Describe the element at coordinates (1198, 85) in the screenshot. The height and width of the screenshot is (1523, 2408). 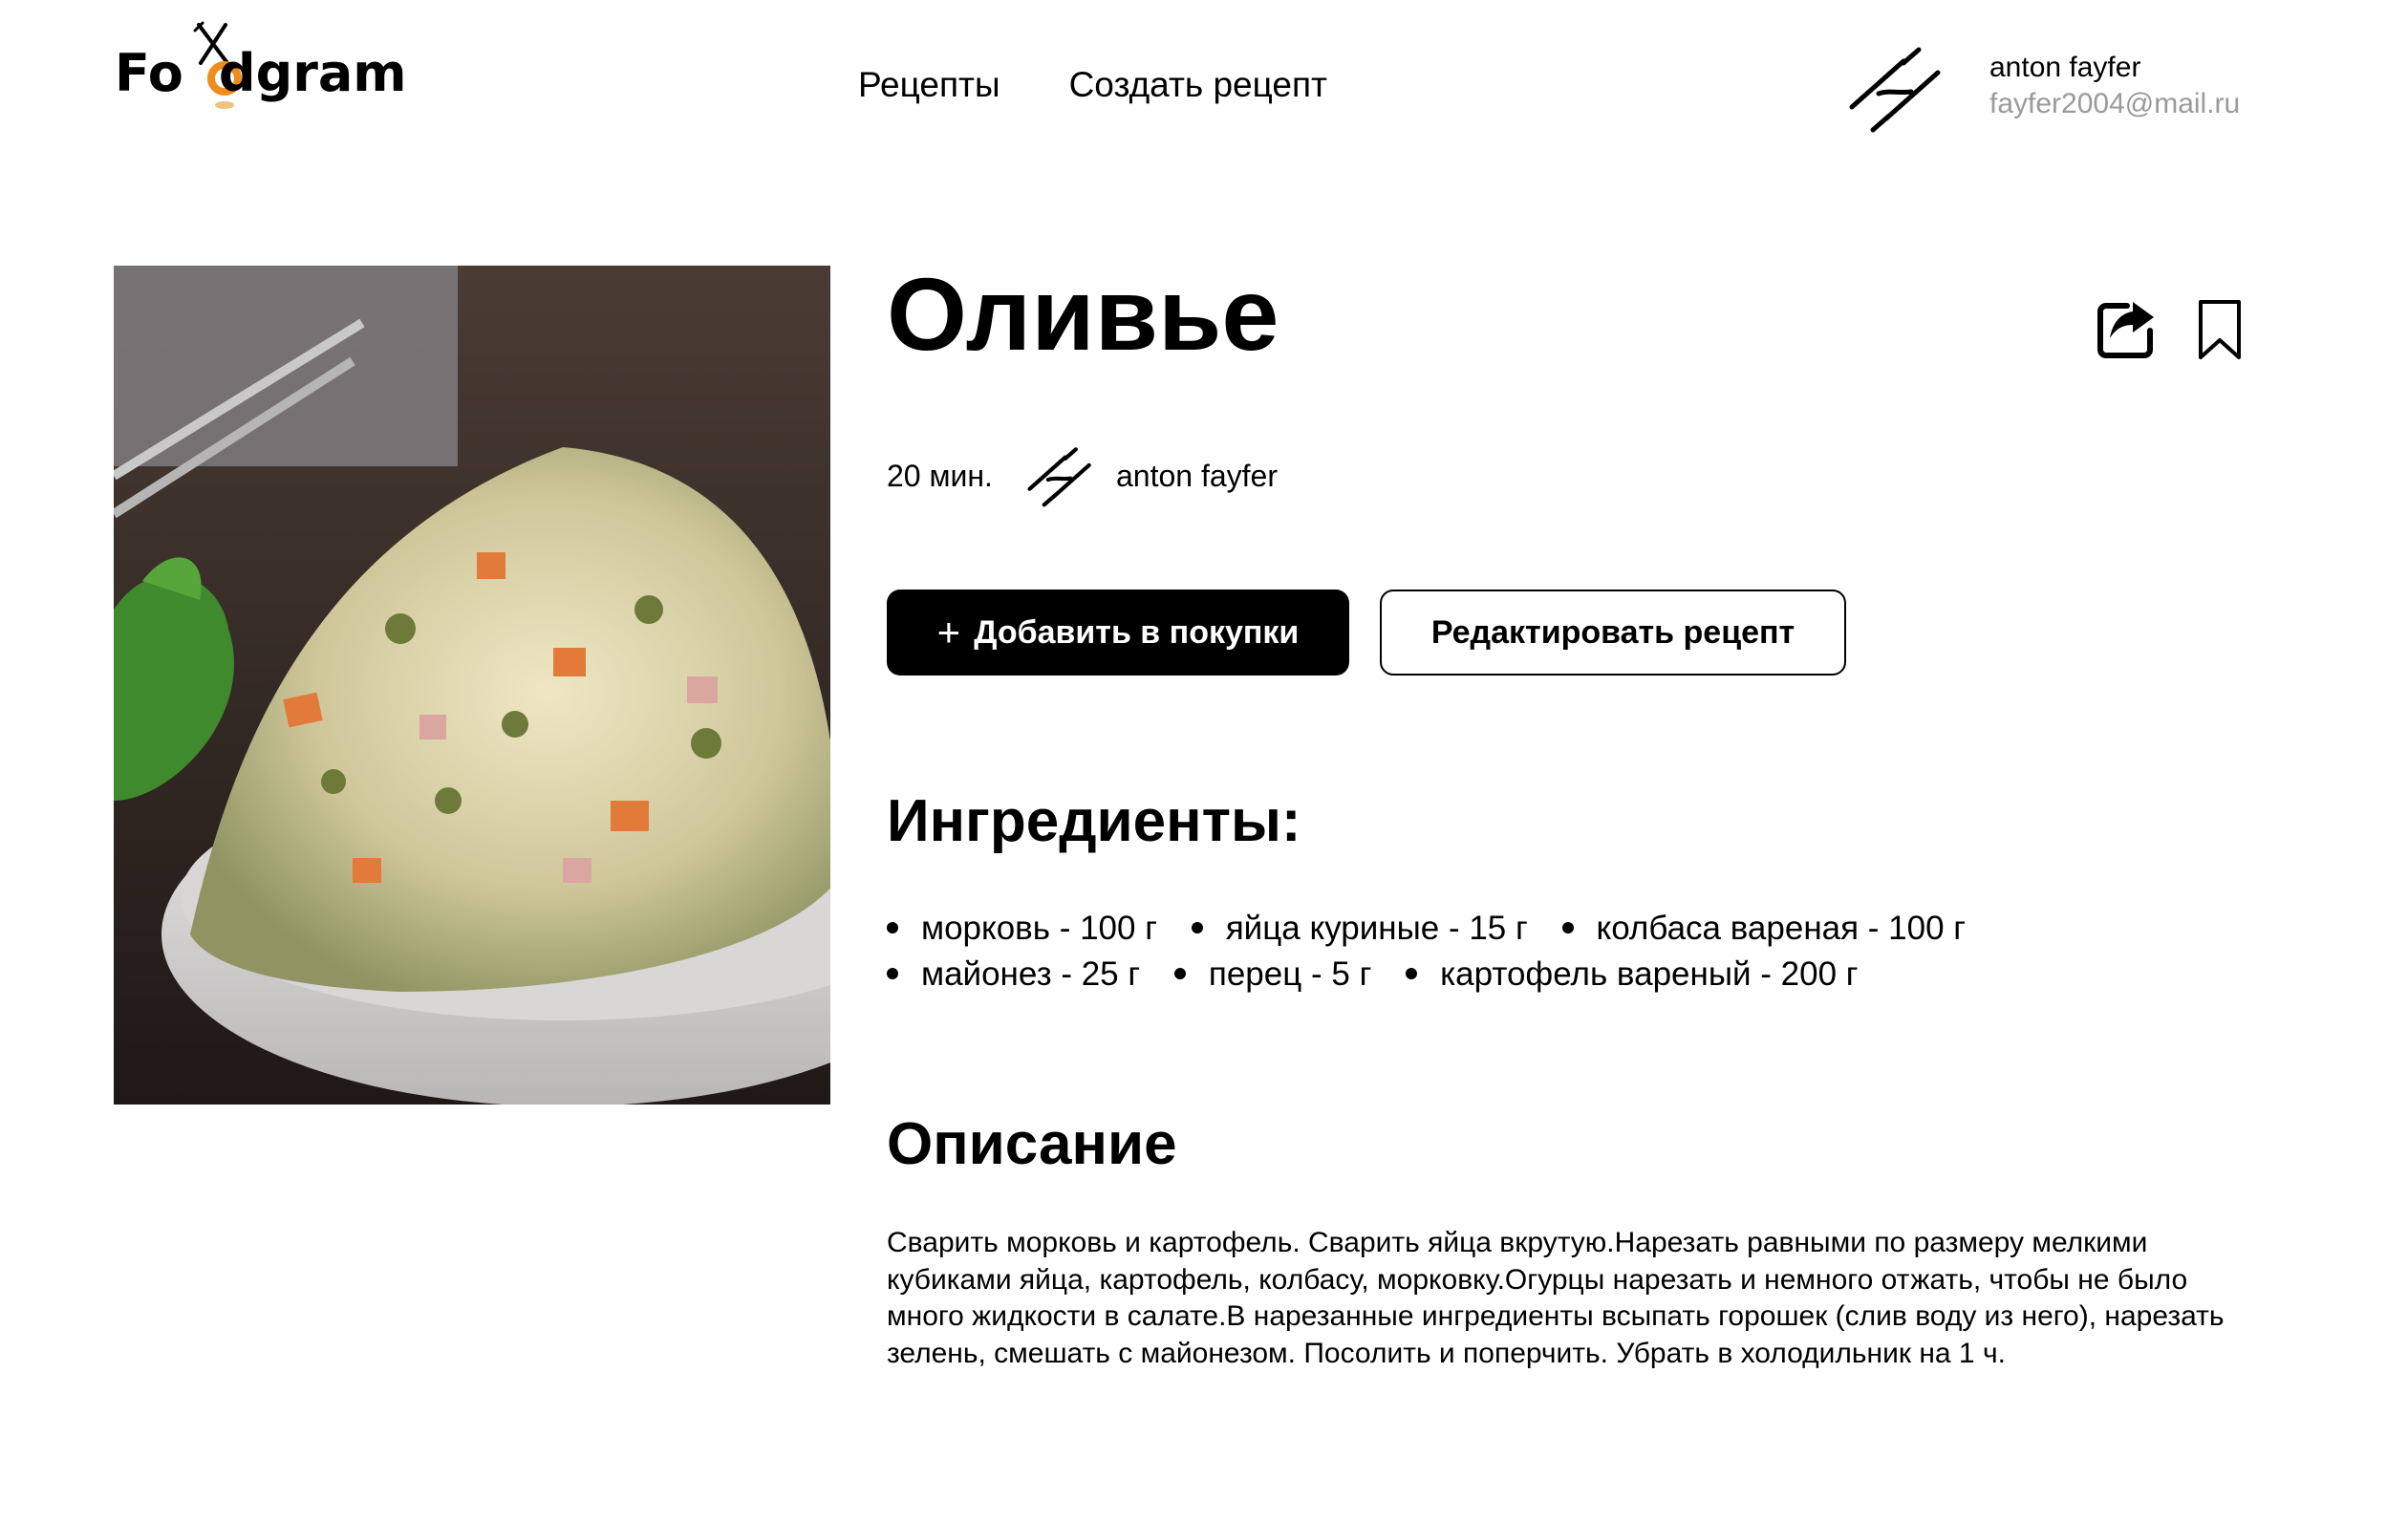
I see `nav-create-recipe-link: Создать рецепт` at that location.